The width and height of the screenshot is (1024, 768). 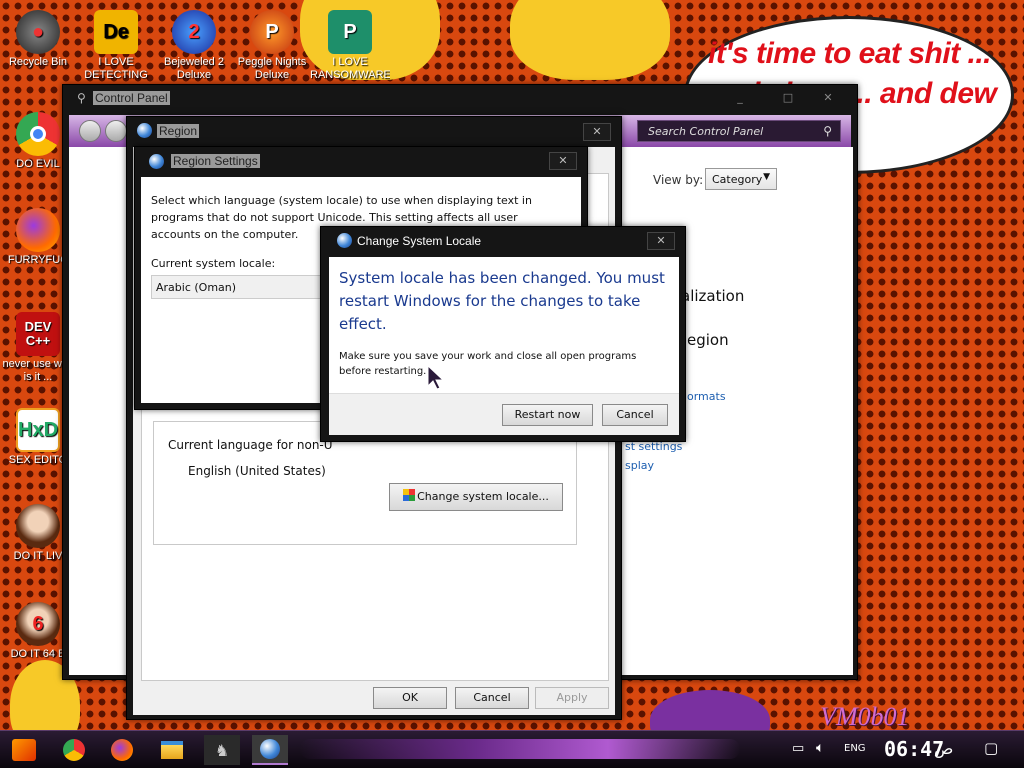 I want to click on start-button, so click(x=24, y=750).